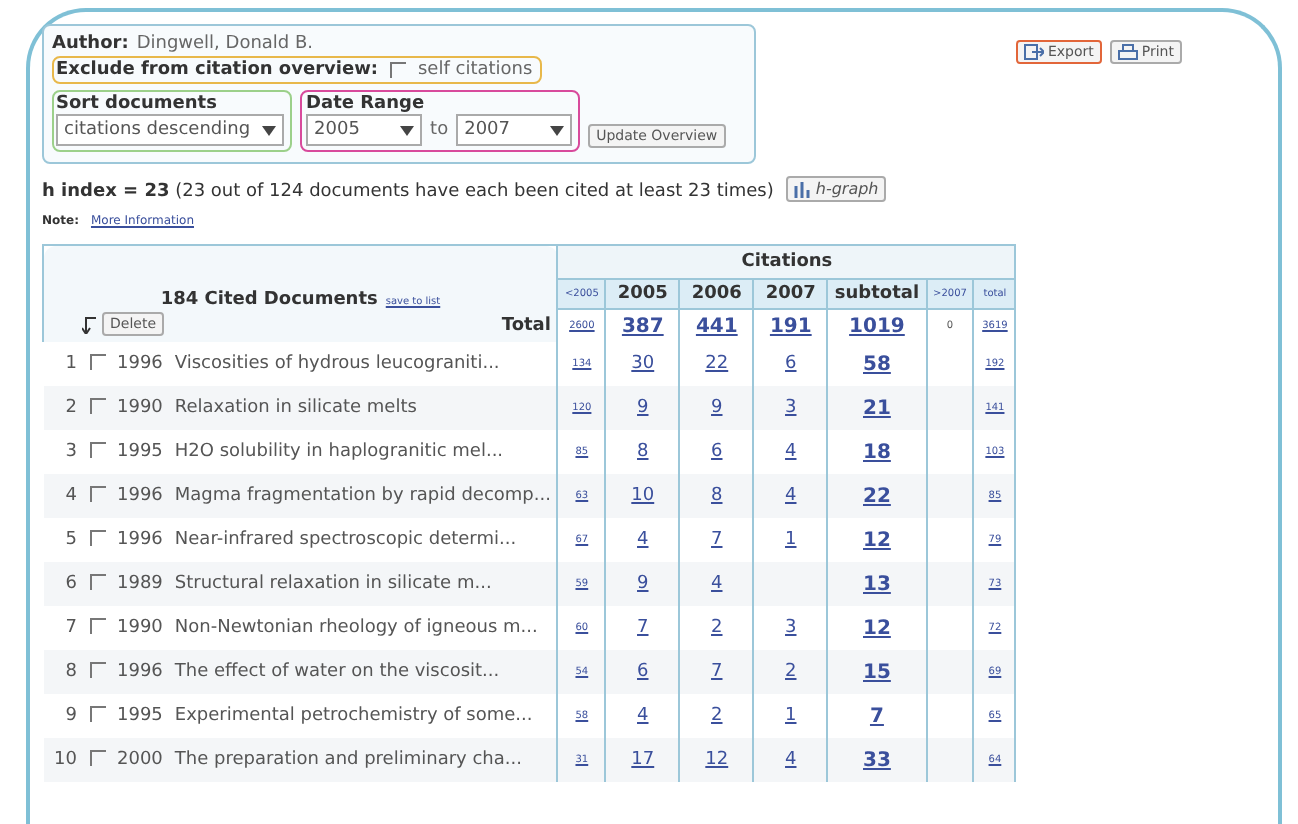 Image resolution: width=1298 pixels, height=824 pixels. Describe the element at coordinates (363, 408) in the screenshot. I see `document-title: Relaxation in silicate melts` at that location.